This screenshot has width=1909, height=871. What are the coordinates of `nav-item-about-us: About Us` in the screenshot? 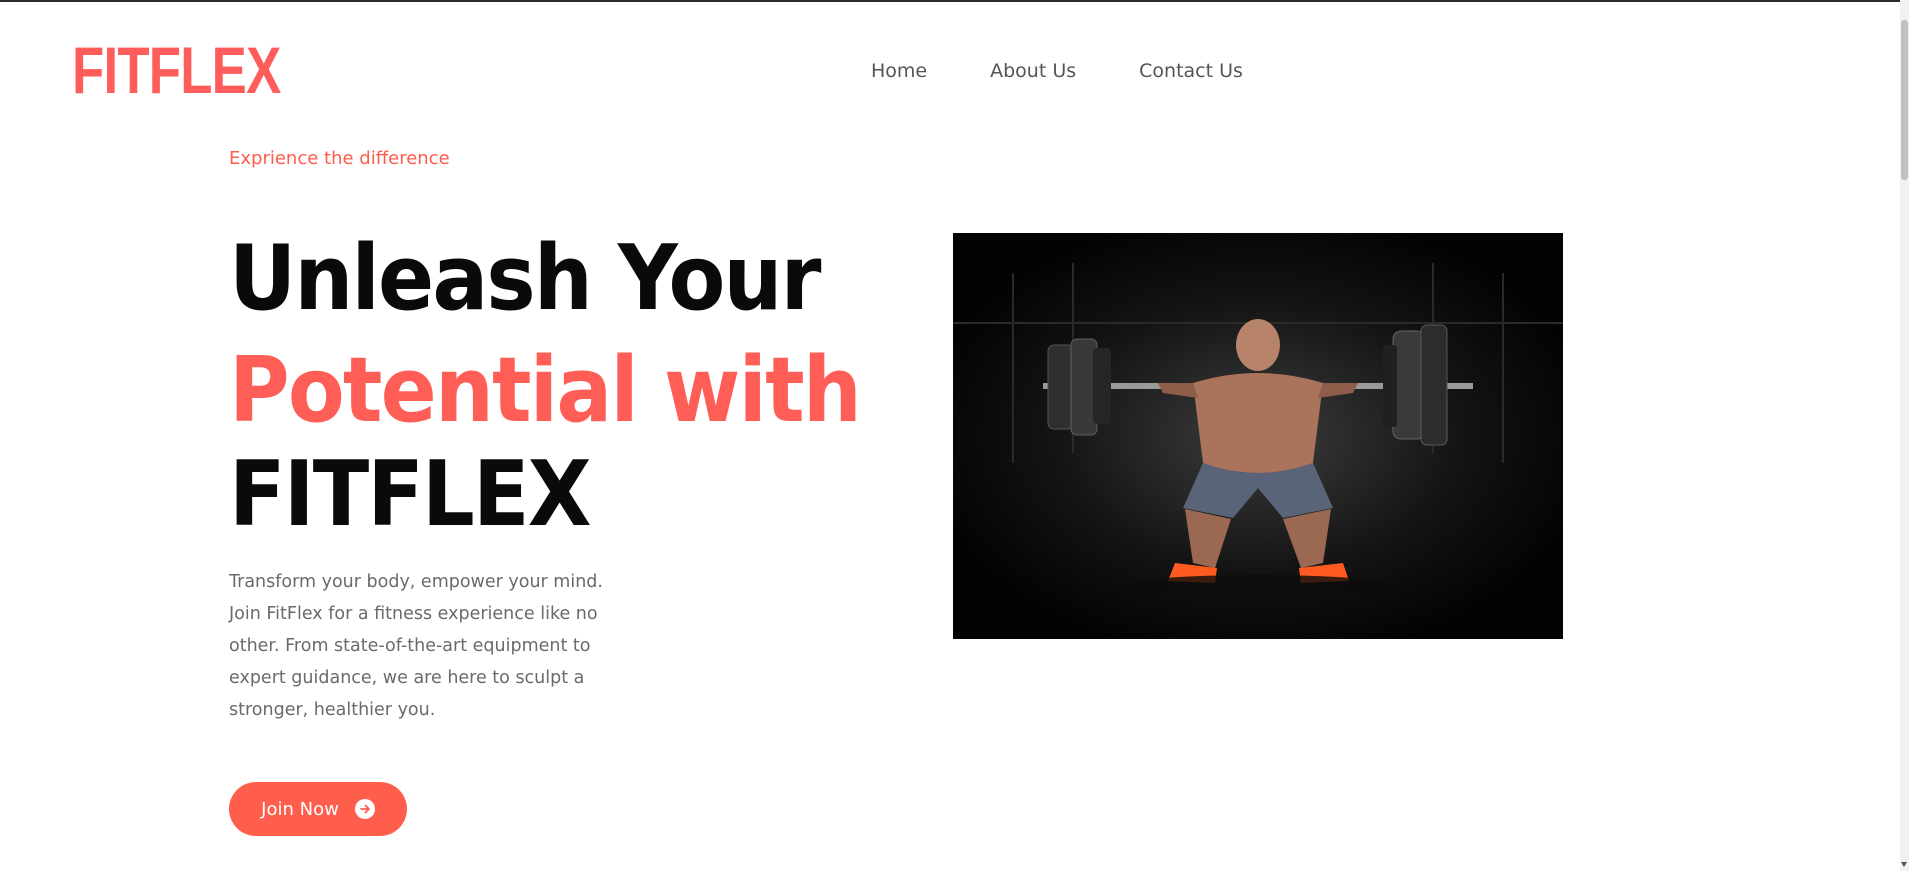 It's located at (1033, 71).